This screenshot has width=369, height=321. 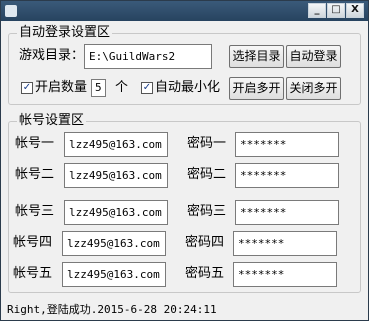 I want to click on account-input-2: lzz495@163.com, so click(x=116, y=175).